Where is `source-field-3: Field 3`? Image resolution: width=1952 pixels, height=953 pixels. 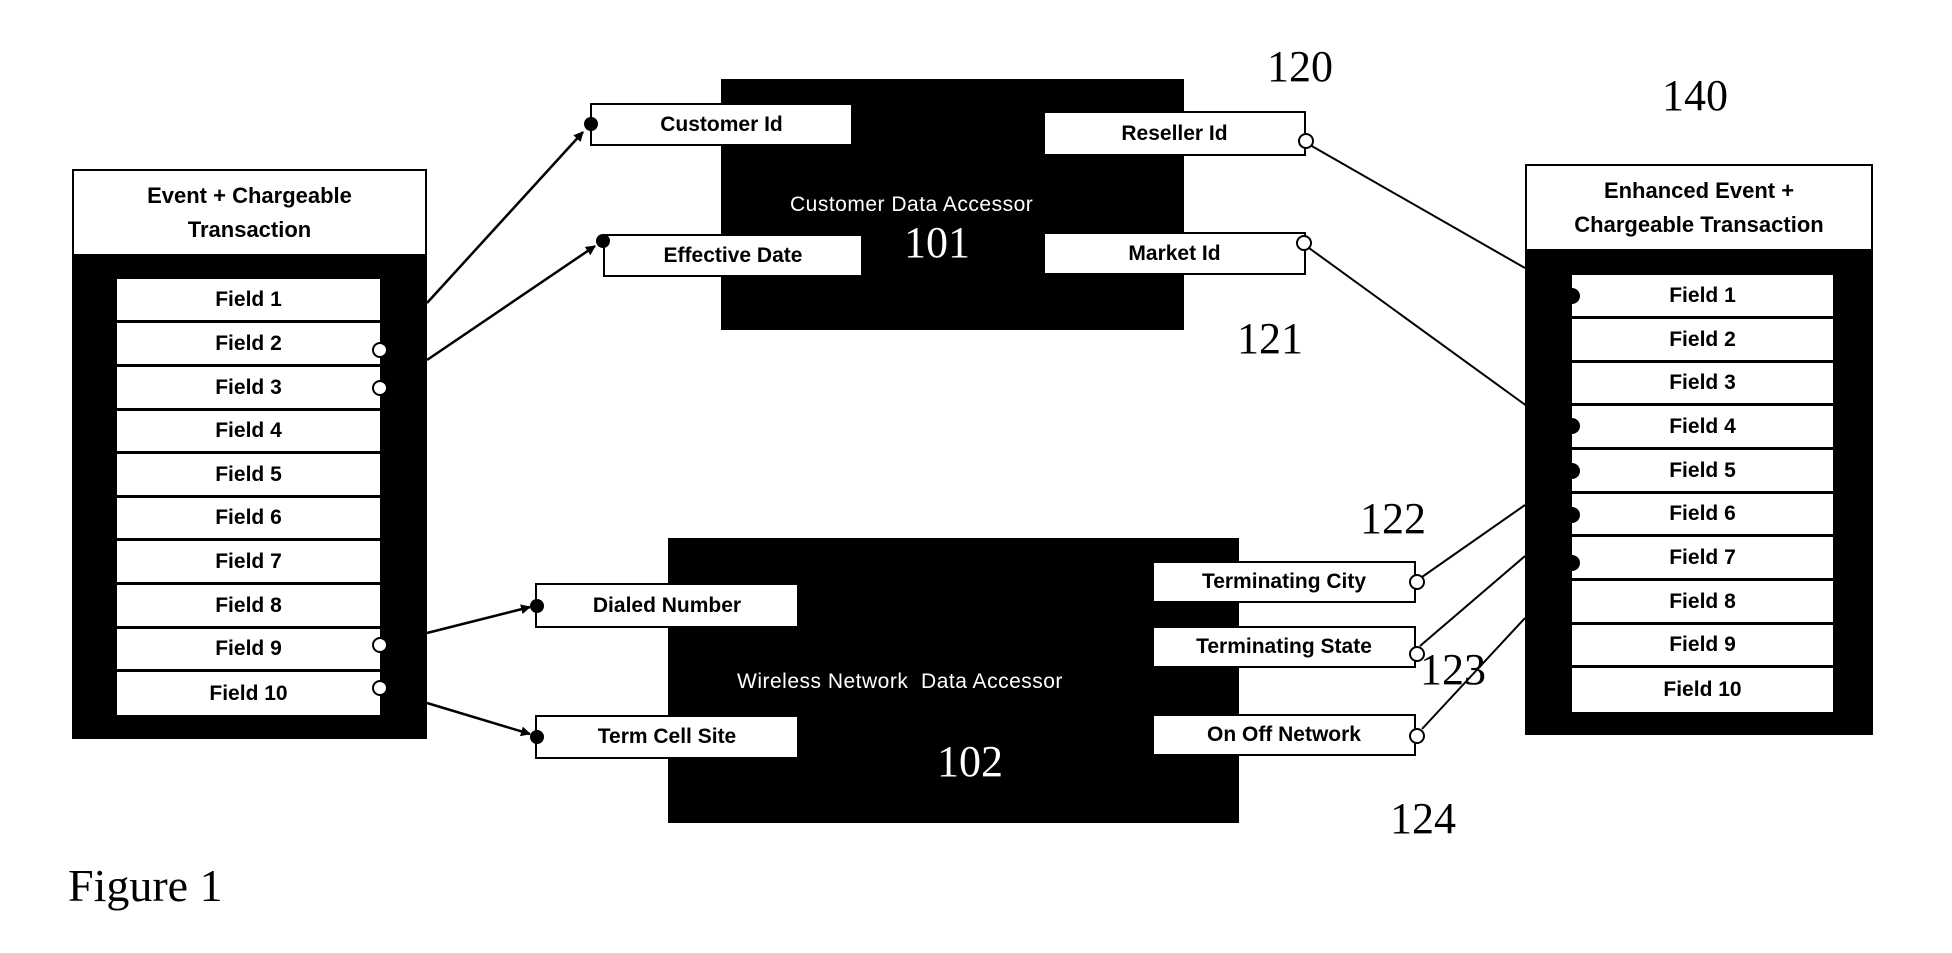
source-field-3: Field 3 is located at coordinates (248, 389).